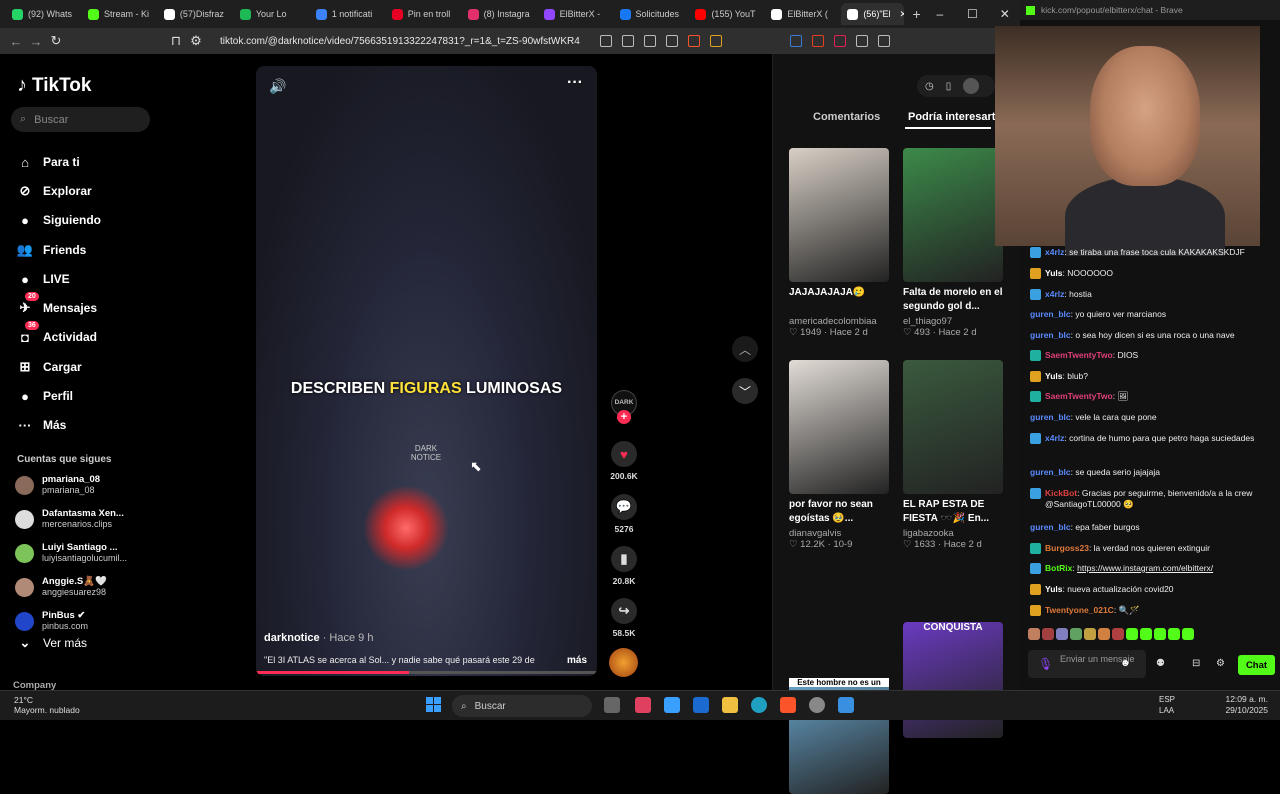 This screenshot has width=1280, height=794. I want to click on see-more-button: ⌄ Ver más, so click(52, 643).